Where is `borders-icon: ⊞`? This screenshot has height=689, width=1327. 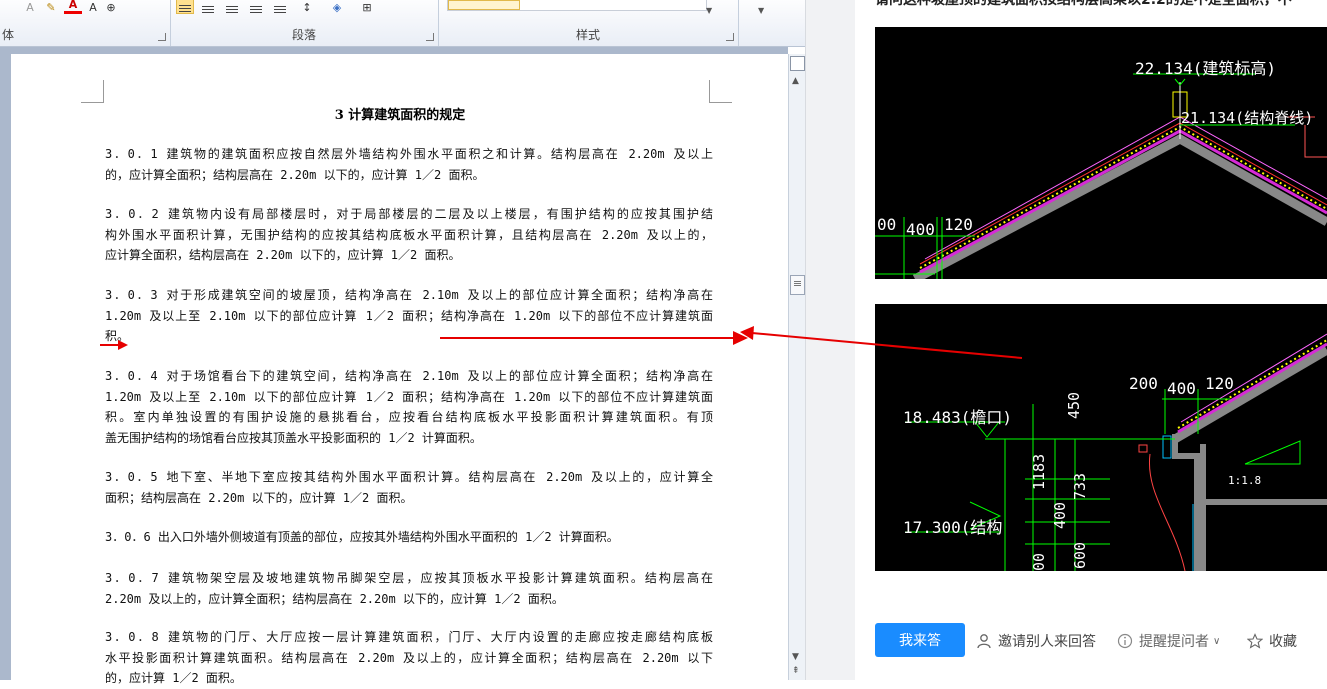 borders-icon: ⊞ is located at coordinates (367, 7).